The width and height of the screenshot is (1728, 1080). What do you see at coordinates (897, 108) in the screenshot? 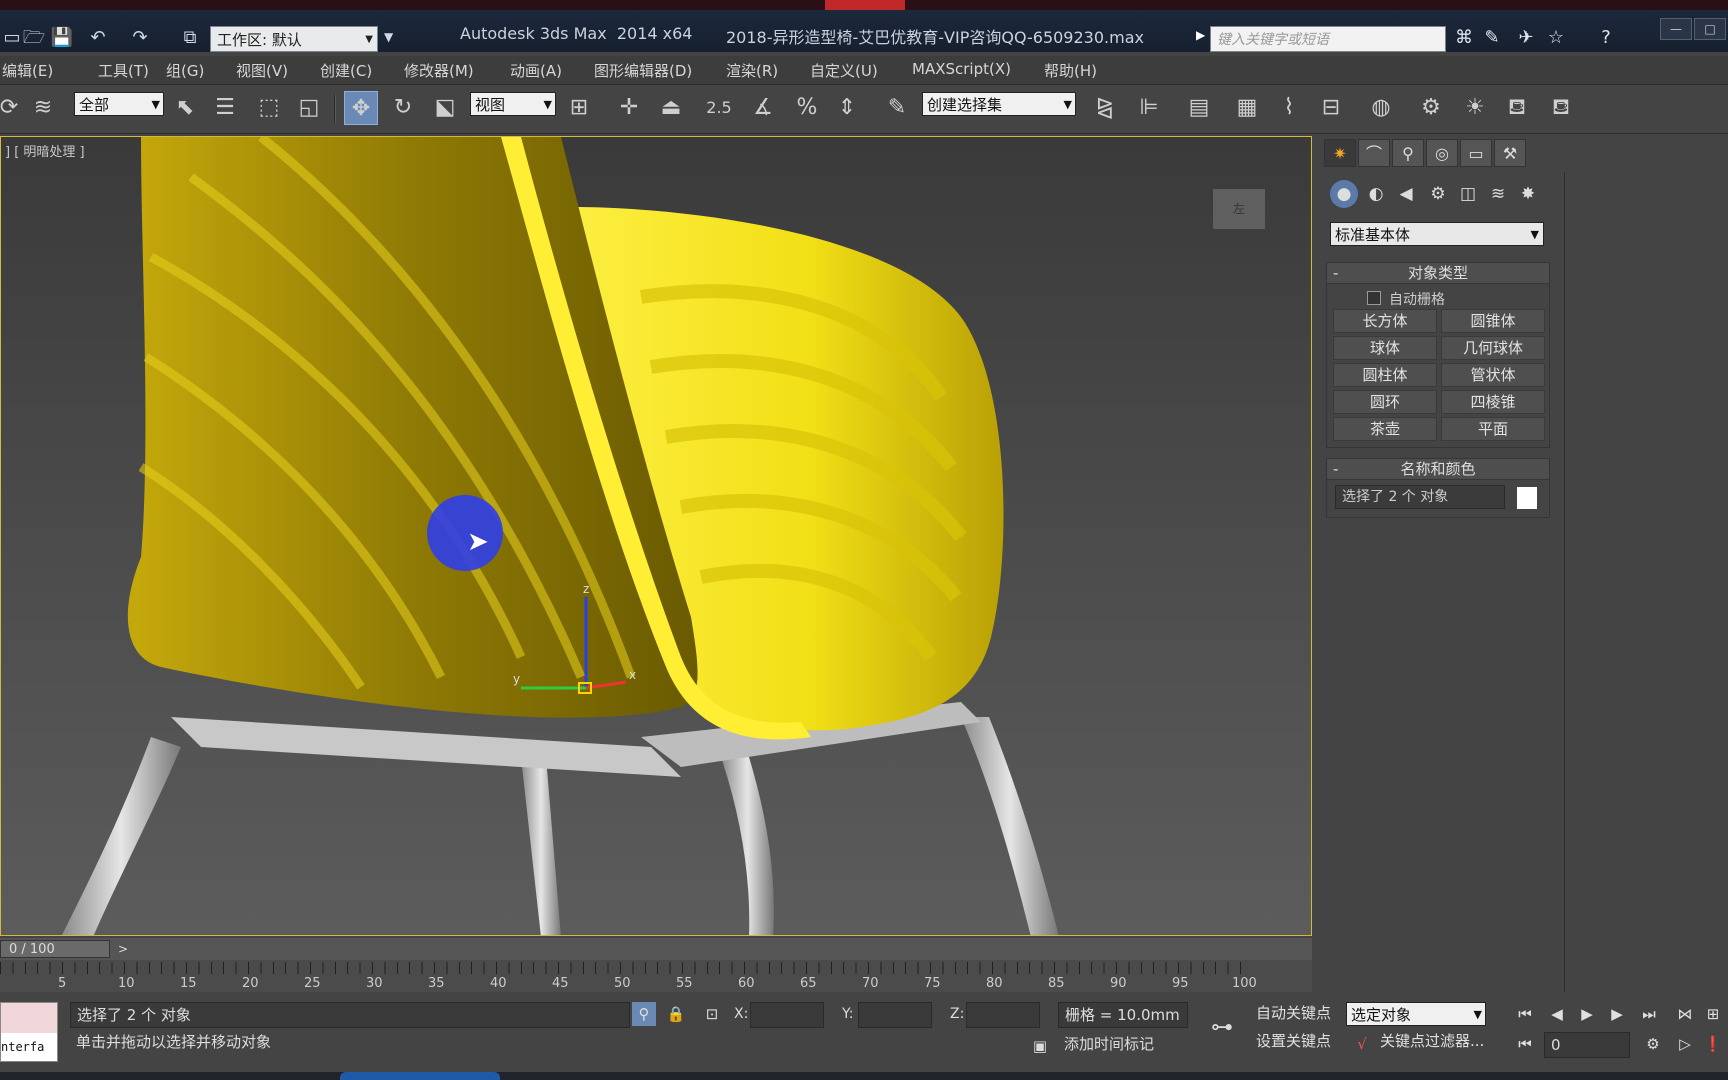
I see `edit-named-selection-icon: ✎` at bounding box center [897, 108].